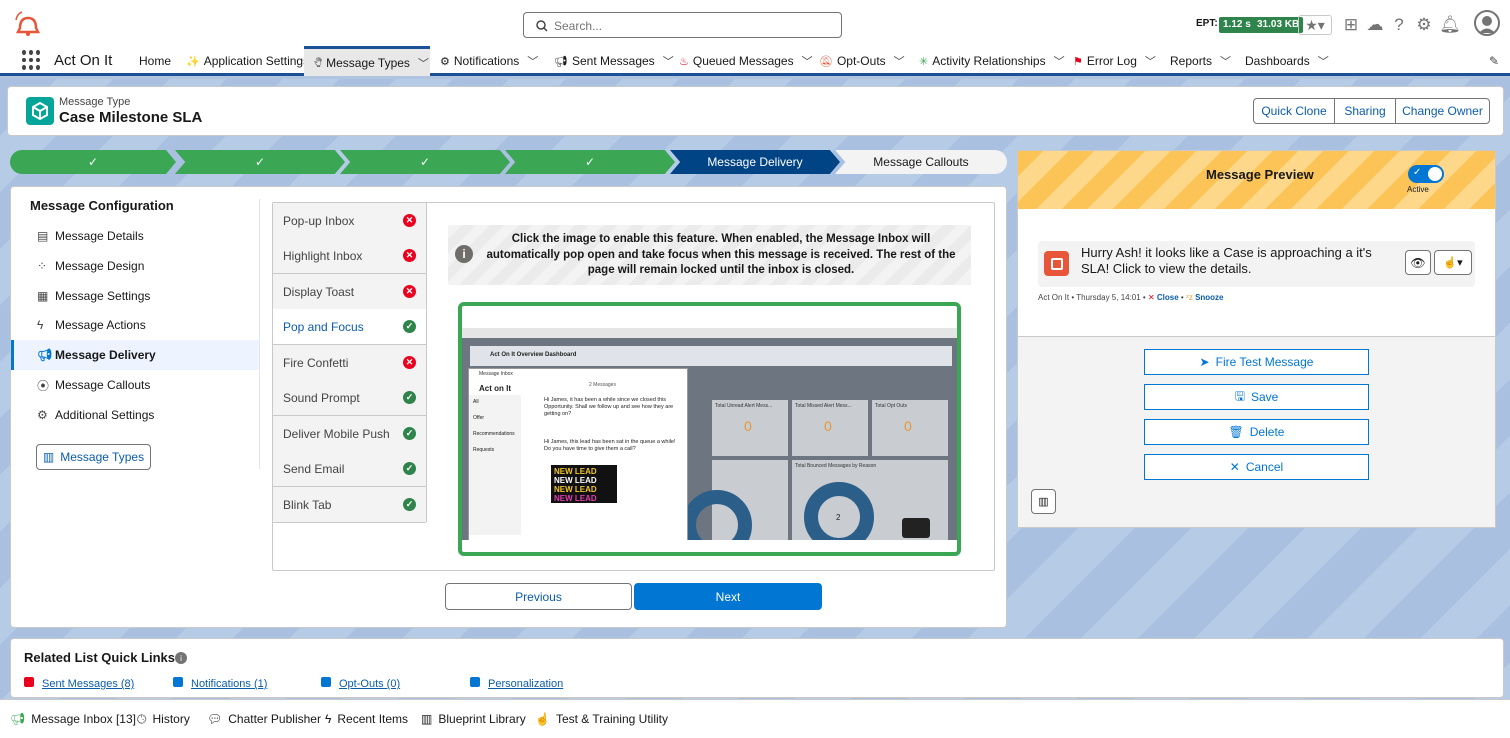  I want to click on callout-icon: ⦿, so click(43, 385).